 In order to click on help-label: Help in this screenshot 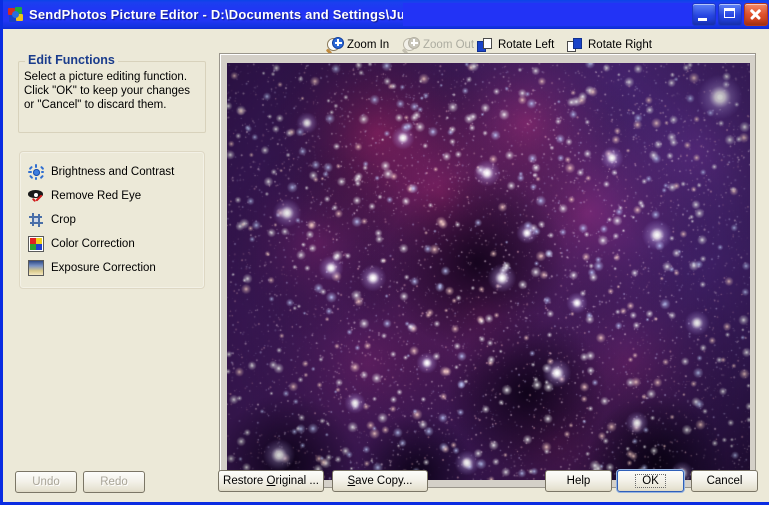, I will do `click(578, 481)`.